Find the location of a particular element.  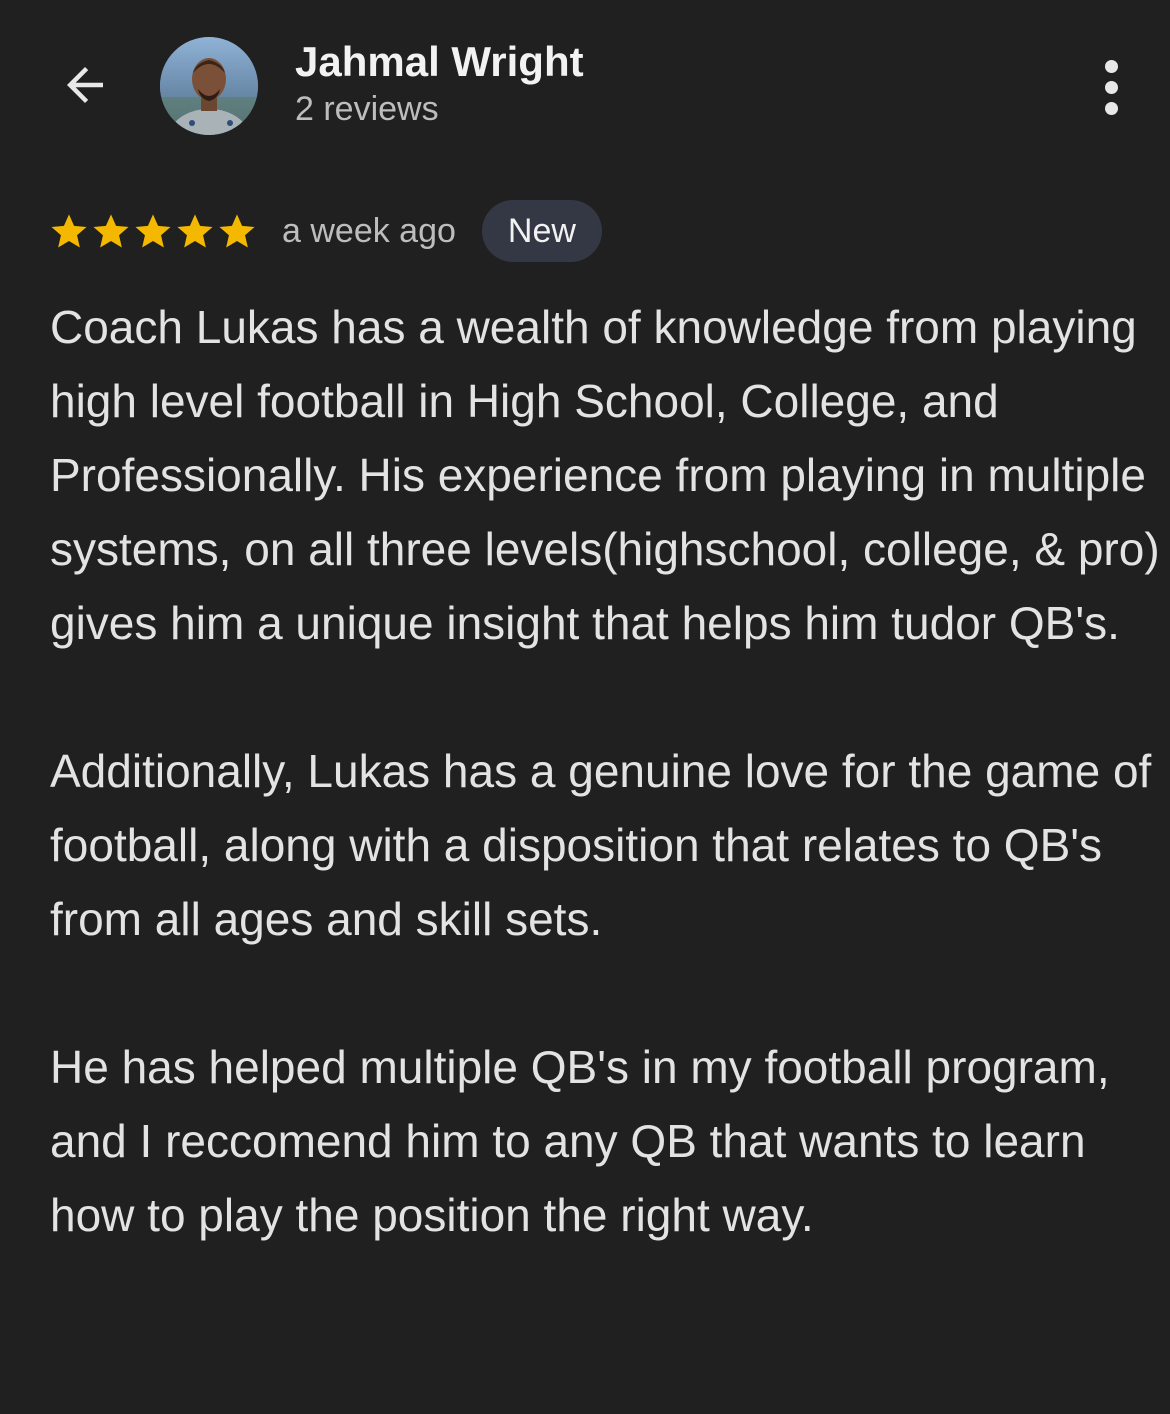

star-rating is located at coordinates (153, 231).